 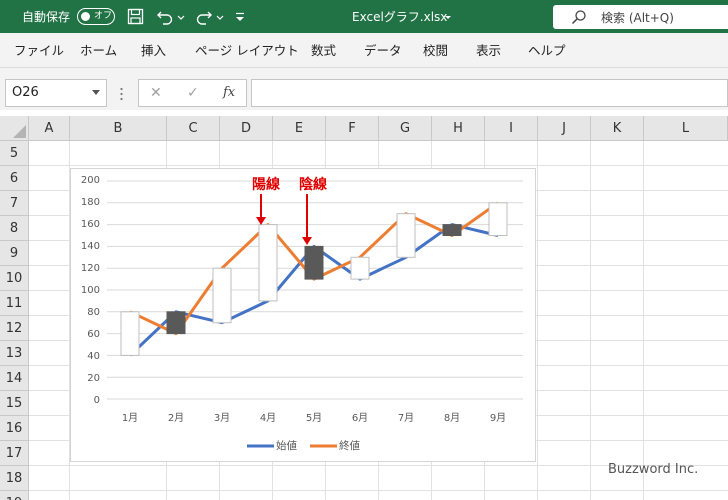 I want to click on y-tick-label: 140, so click(x=90, y=246).